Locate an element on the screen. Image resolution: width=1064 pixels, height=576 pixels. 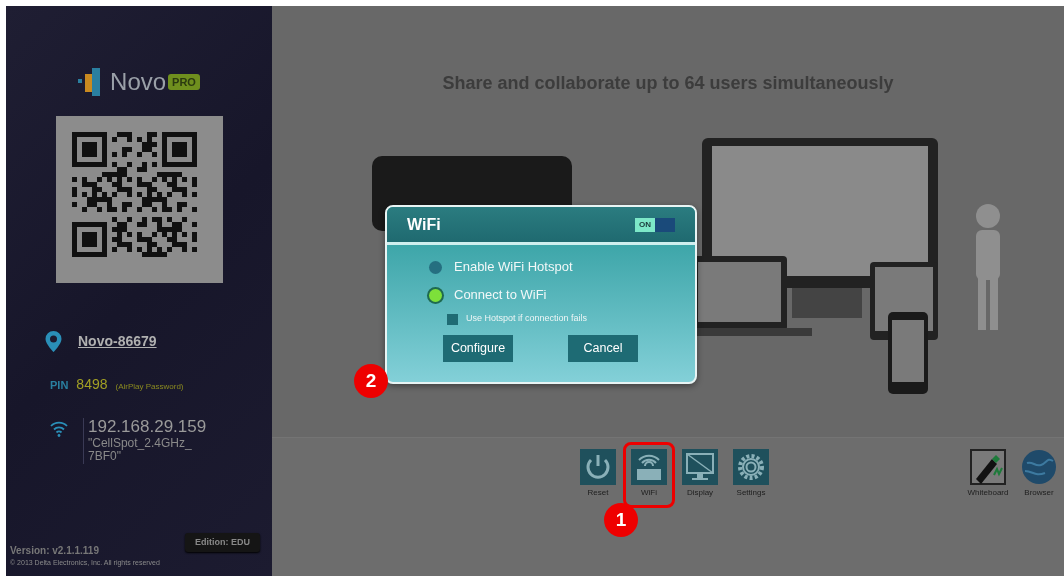
dock-label: WiFi is located at coordinates (649, 493).